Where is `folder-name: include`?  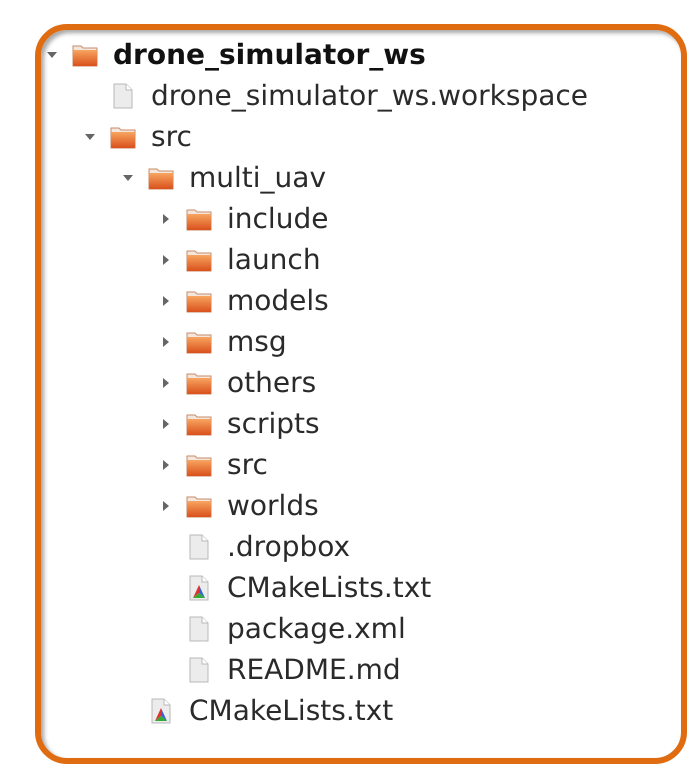
folder-name: include is located at coordinates (277, 218).